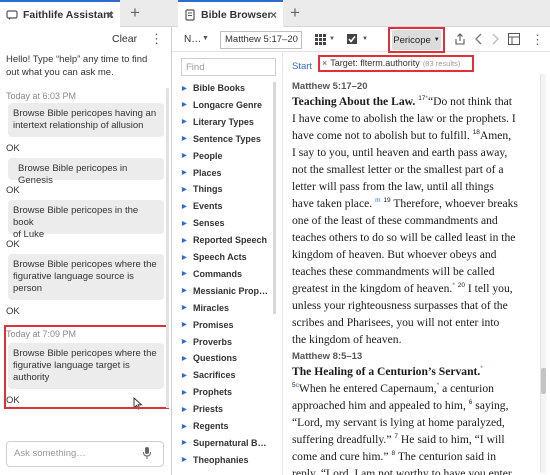 The width and height of the screenshot is (550, 475). I want to click on tree-item: ▶ Speech Acts, so click(214, 257).